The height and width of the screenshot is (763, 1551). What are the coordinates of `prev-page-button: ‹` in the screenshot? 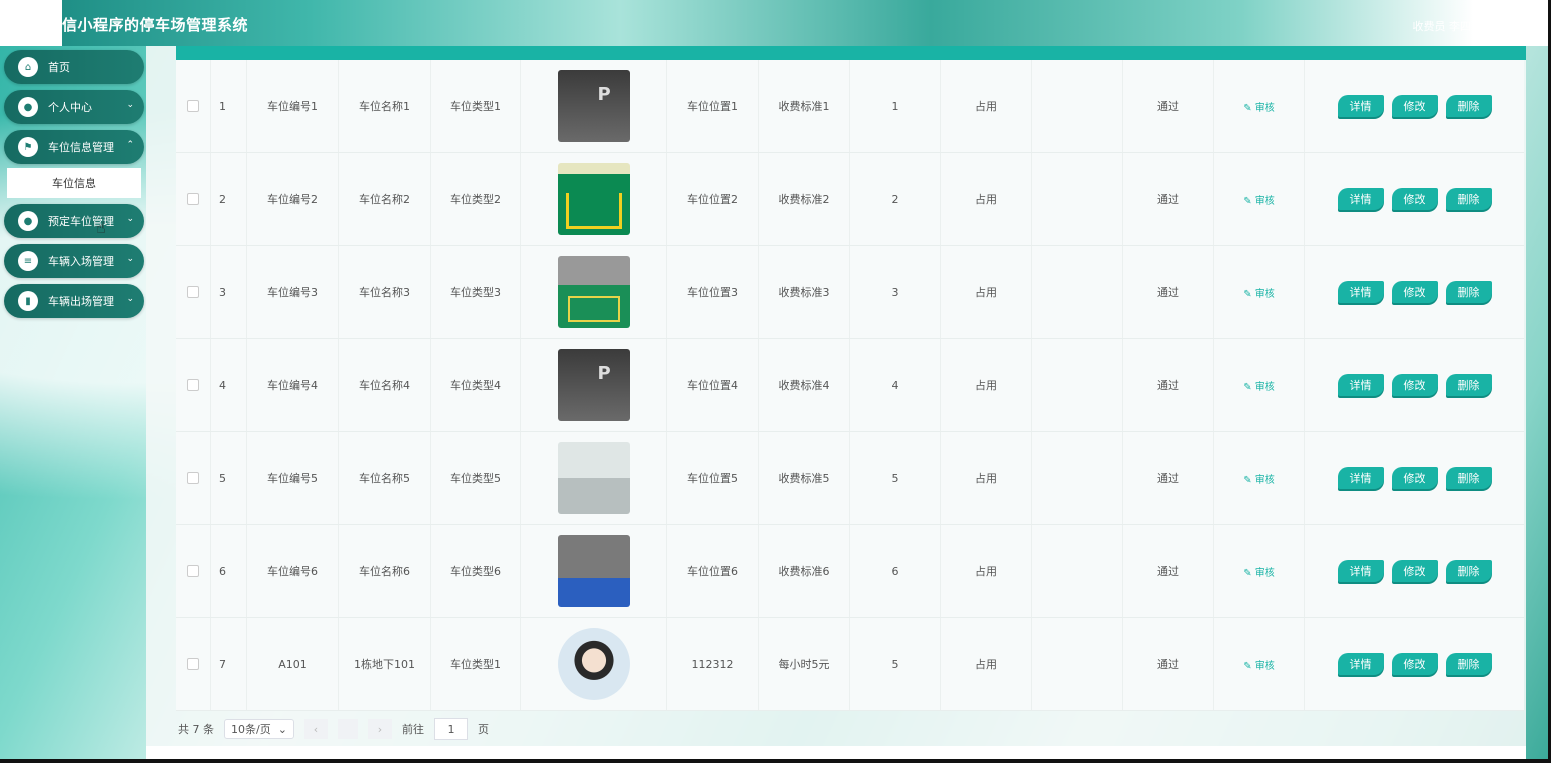 It's located at (316, 729).